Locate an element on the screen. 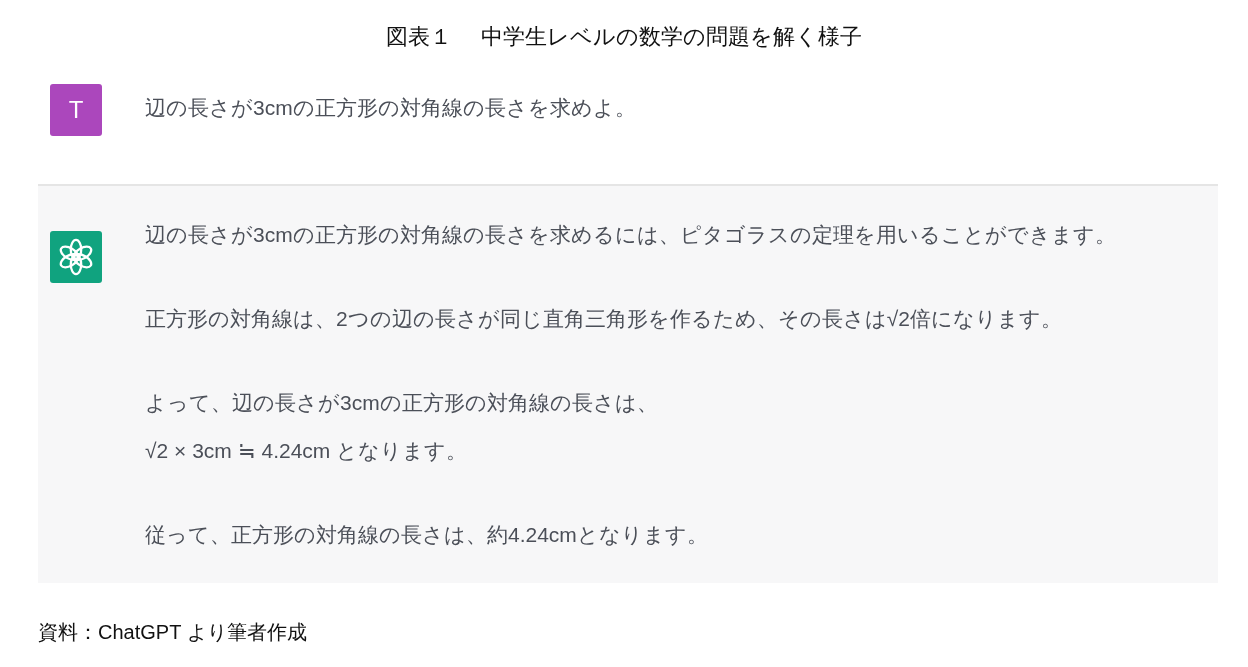  message-text: 従って、正方形の対角線の長さは、約4.24cmとなります。 is located at coordinates (426, 535).